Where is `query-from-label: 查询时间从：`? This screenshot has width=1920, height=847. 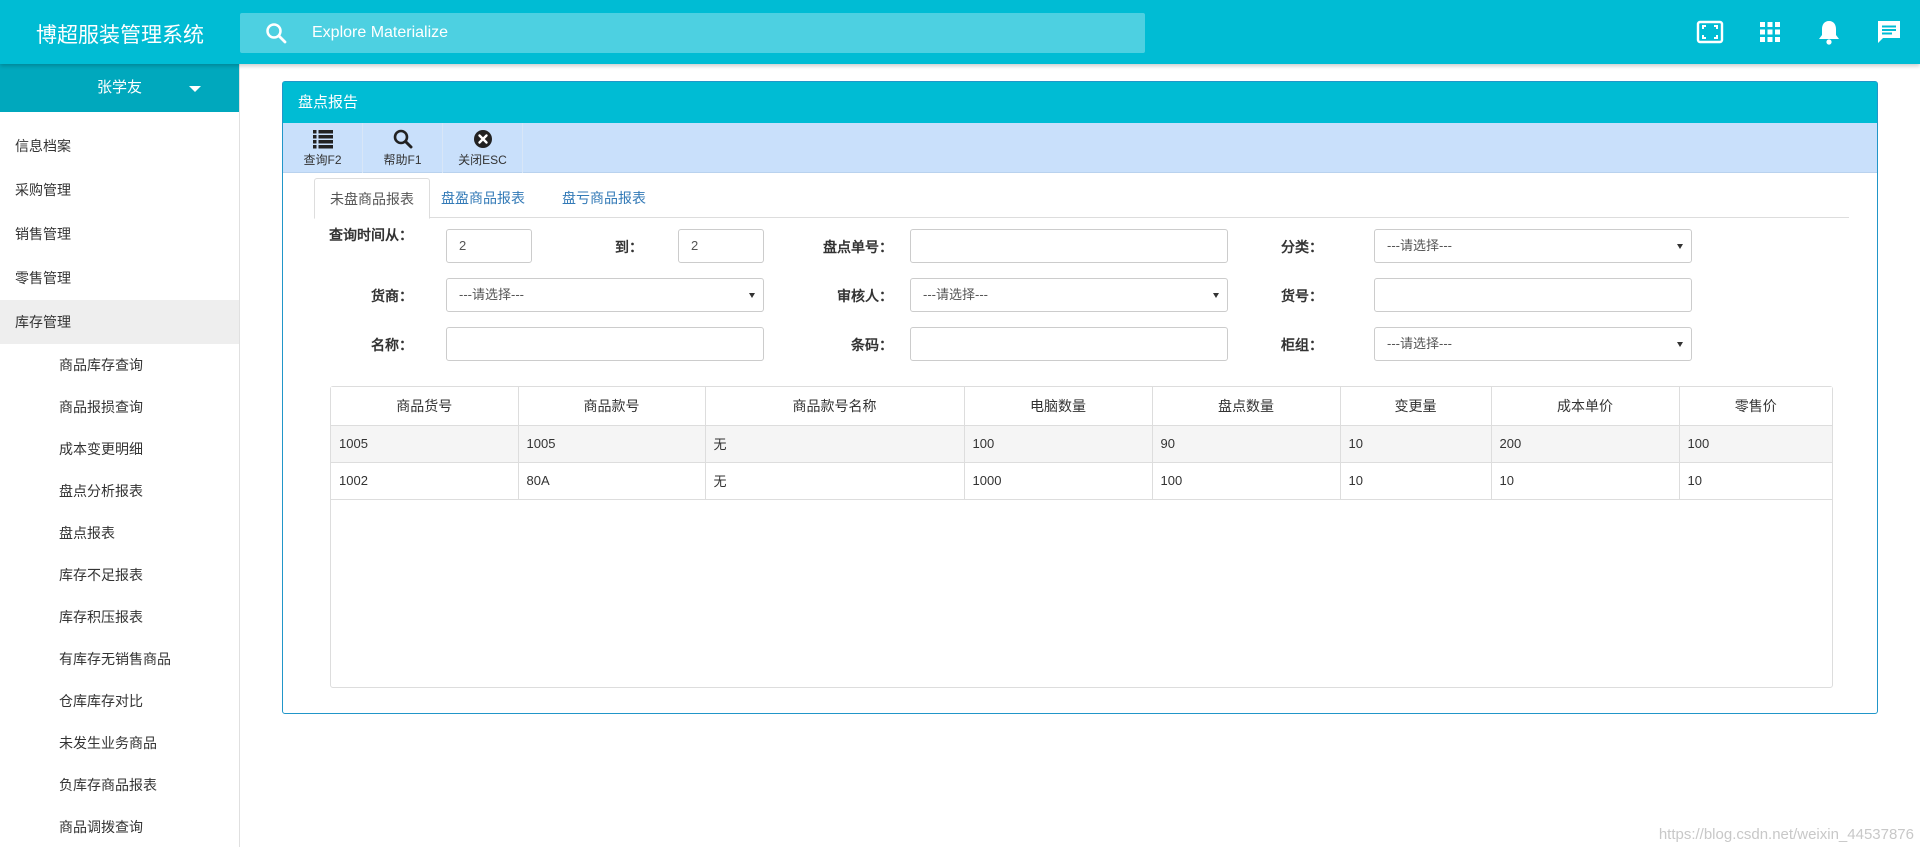
query-from-label: 查询时间从： is located at coordinates (371, 235).